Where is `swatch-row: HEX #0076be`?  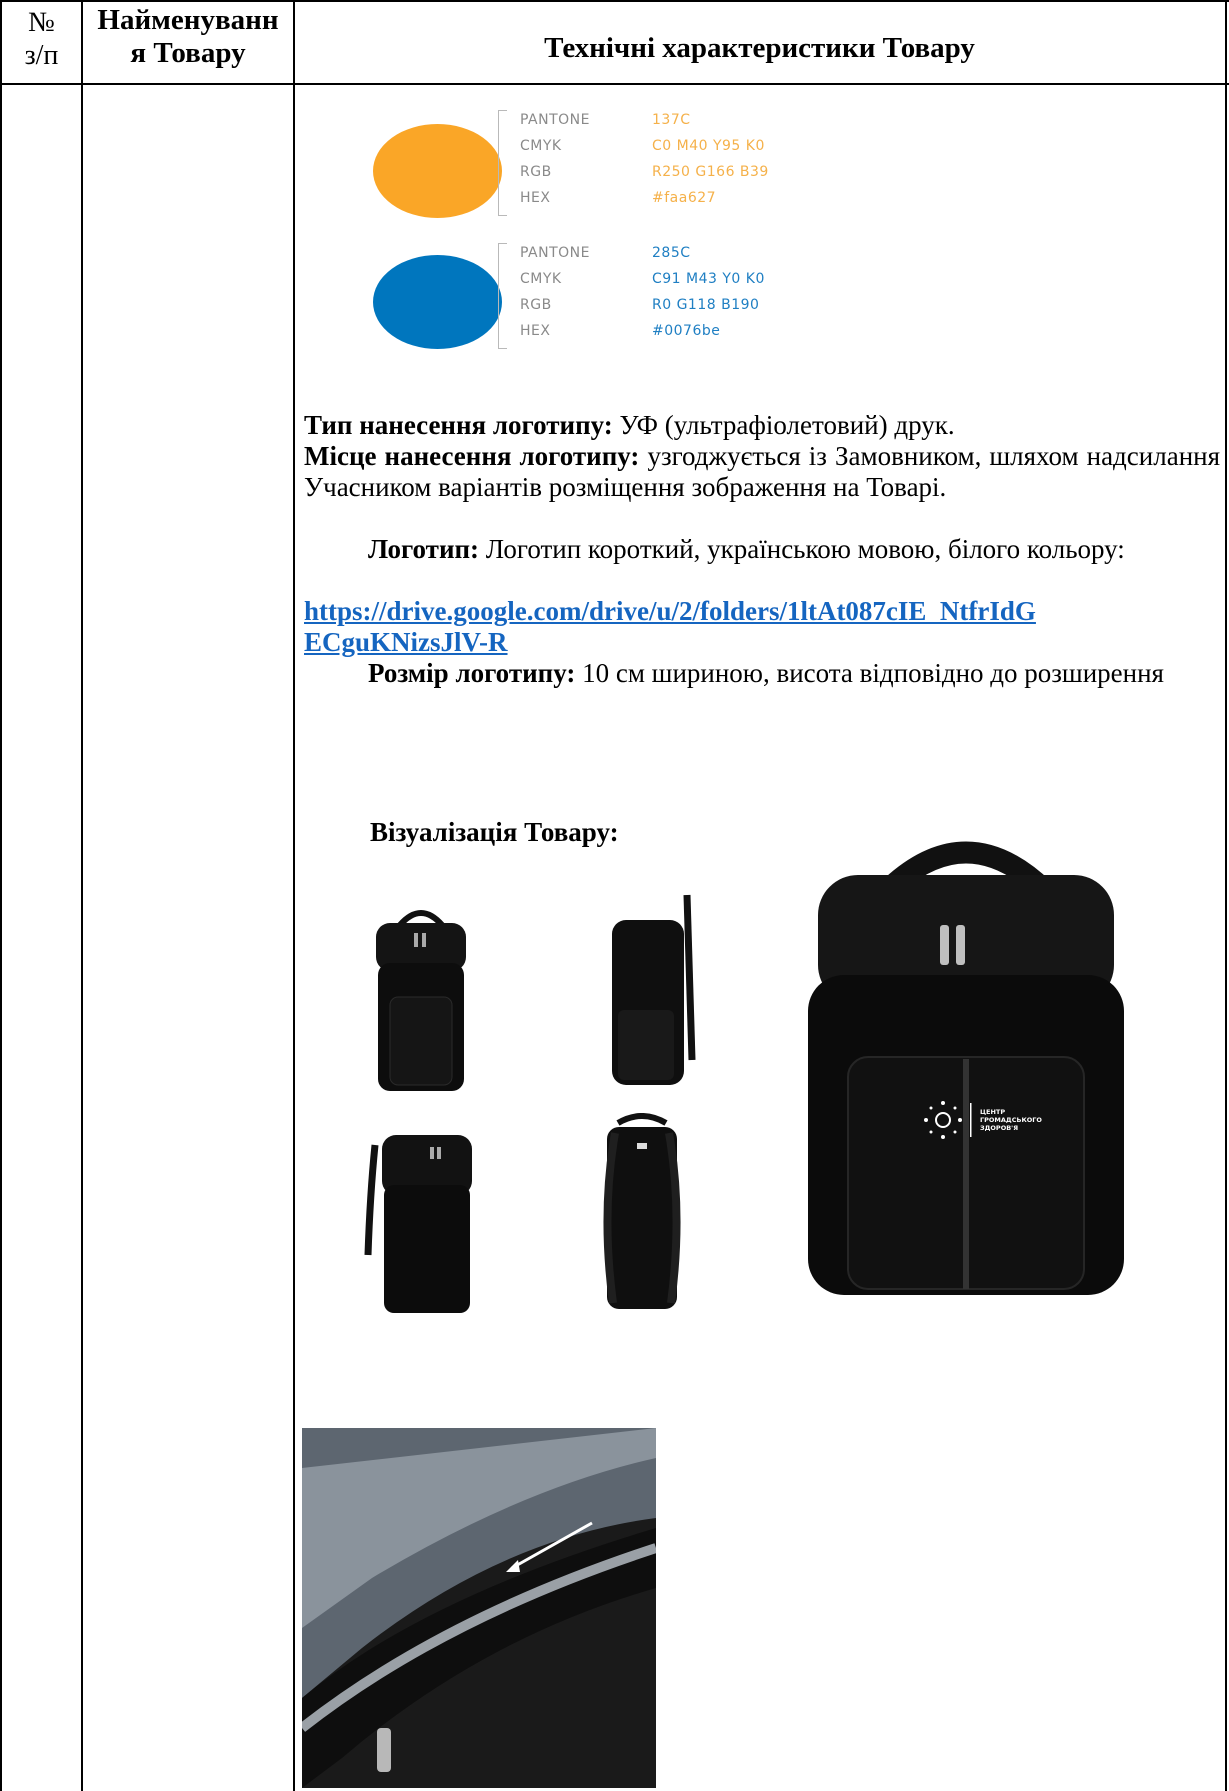
swatch-row: HEX #0076be is located at coordinates (620, 331).